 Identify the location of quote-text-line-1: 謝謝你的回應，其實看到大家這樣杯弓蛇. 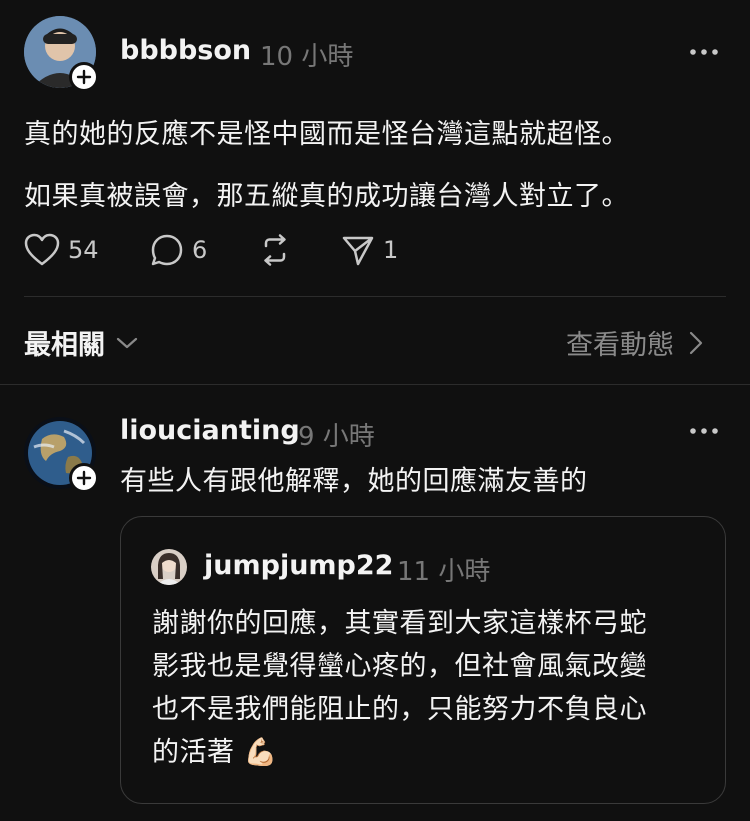
(399, 623).